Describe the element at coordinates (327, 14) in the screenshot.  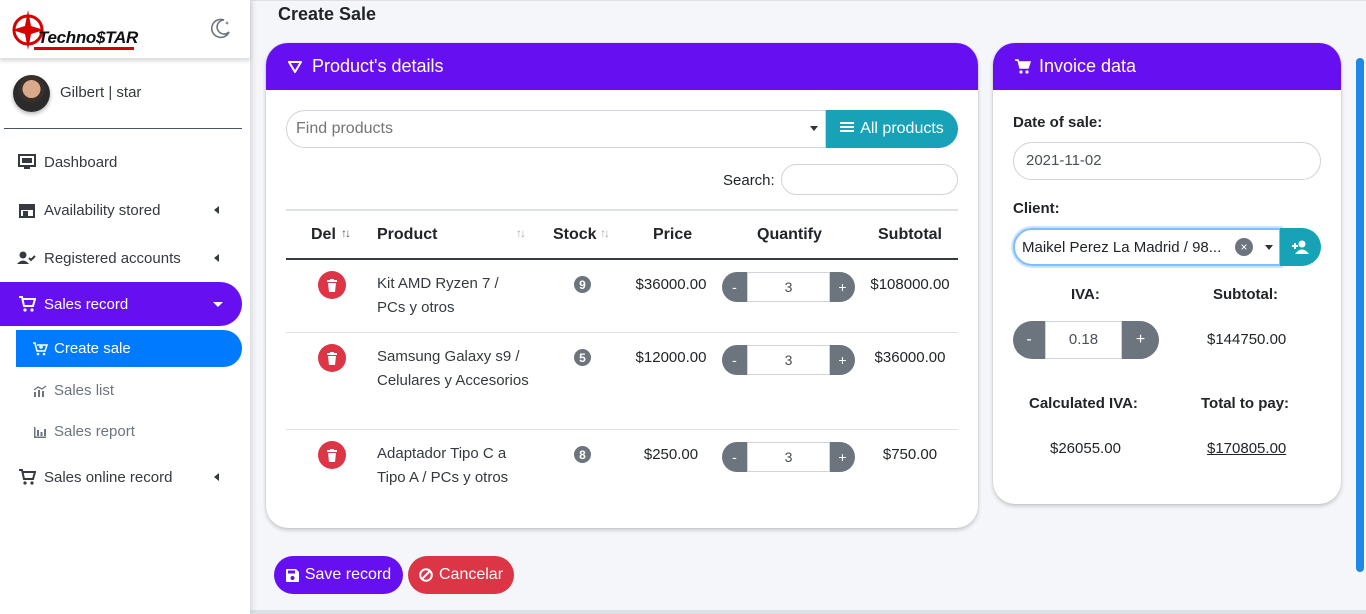
I see `page-title: Create Sale` at that location.